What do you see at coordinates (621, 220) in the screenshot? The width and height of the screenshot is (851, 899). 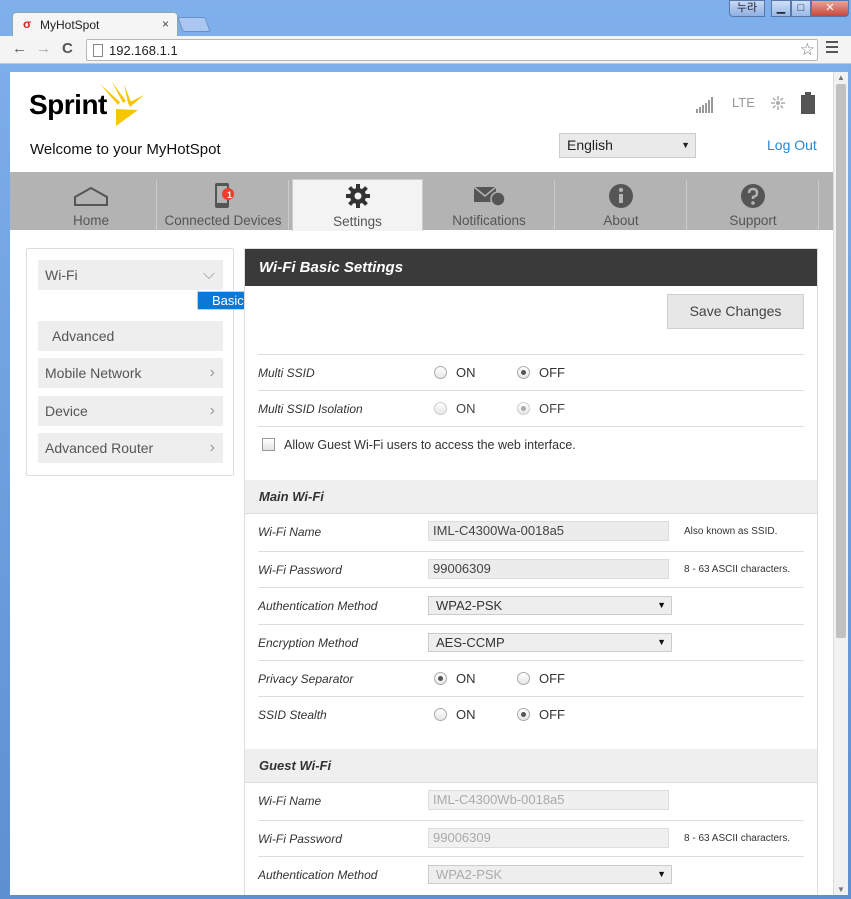 I see `tab-about-label: About` at bounding box center [621, 220].